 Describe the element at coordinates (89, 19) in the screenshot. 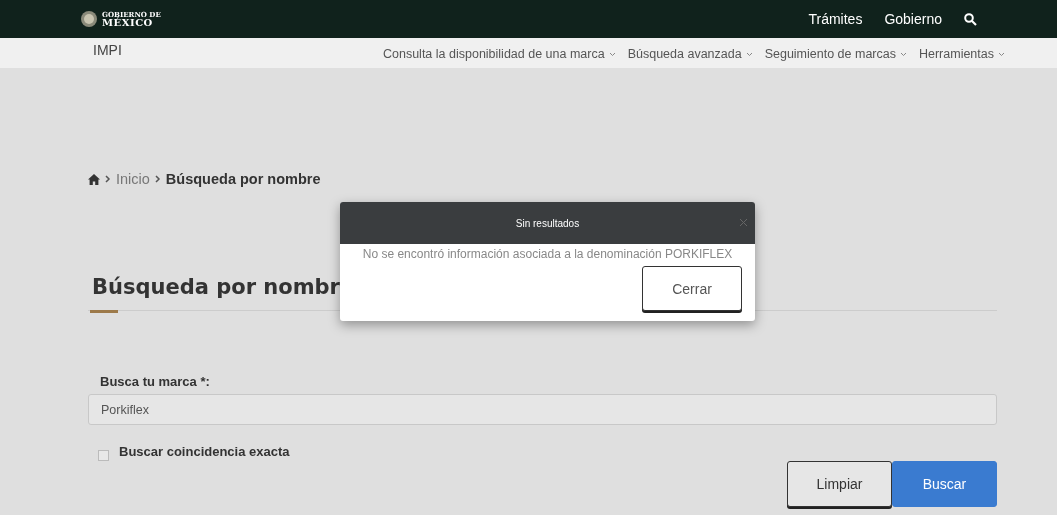

I see `seal-icon` at that location.